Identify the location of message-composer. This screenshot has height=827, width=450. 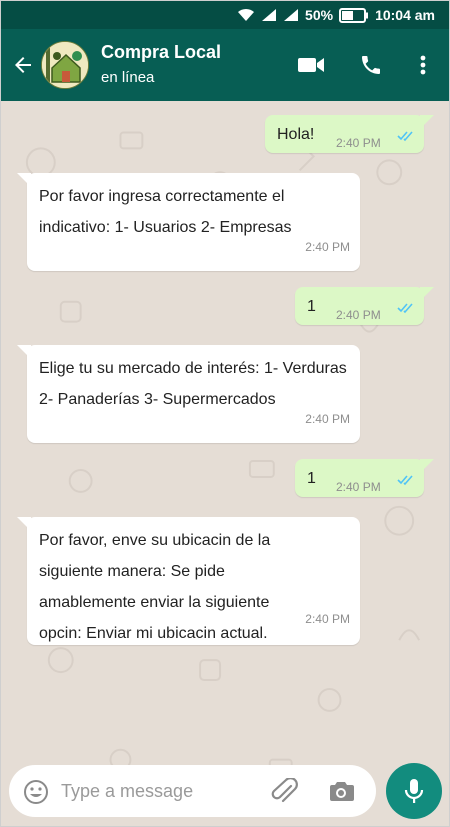
(192, 791).